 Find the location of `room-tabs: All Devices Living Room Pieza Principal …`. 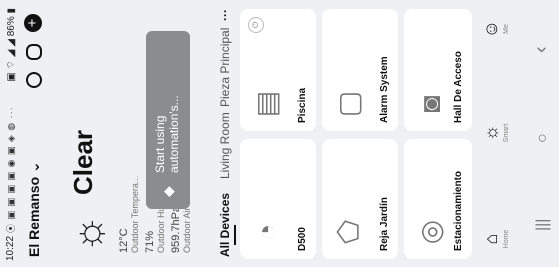

room-tabs: All Devices Living Room Pieza Principal … is located at coordinates (226, 133).